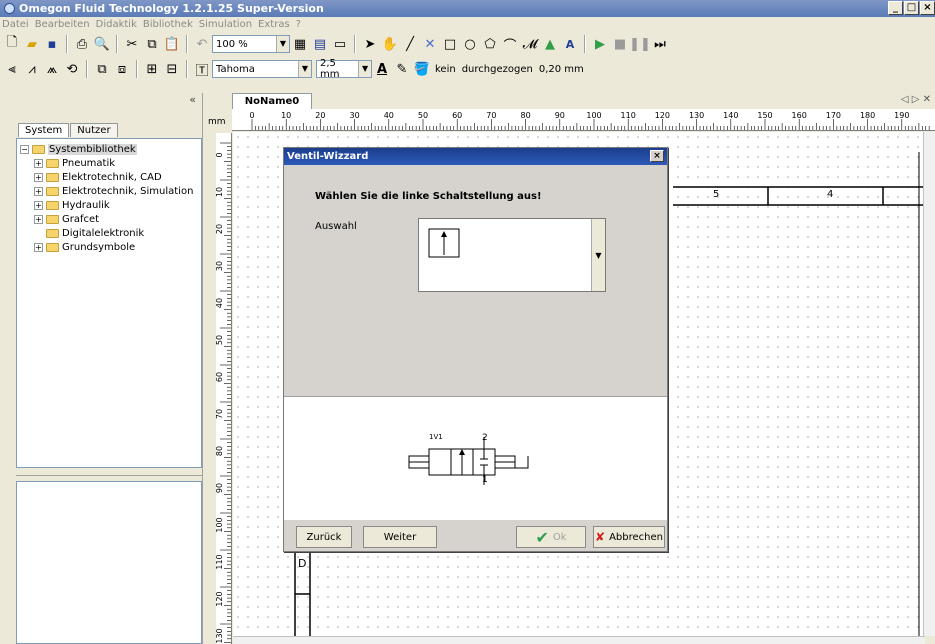 Image resolution: width=935 pixels, height=644 pixels. I want to click on tree-item-hydraulik: + Hydraulik, so click(109, 205).